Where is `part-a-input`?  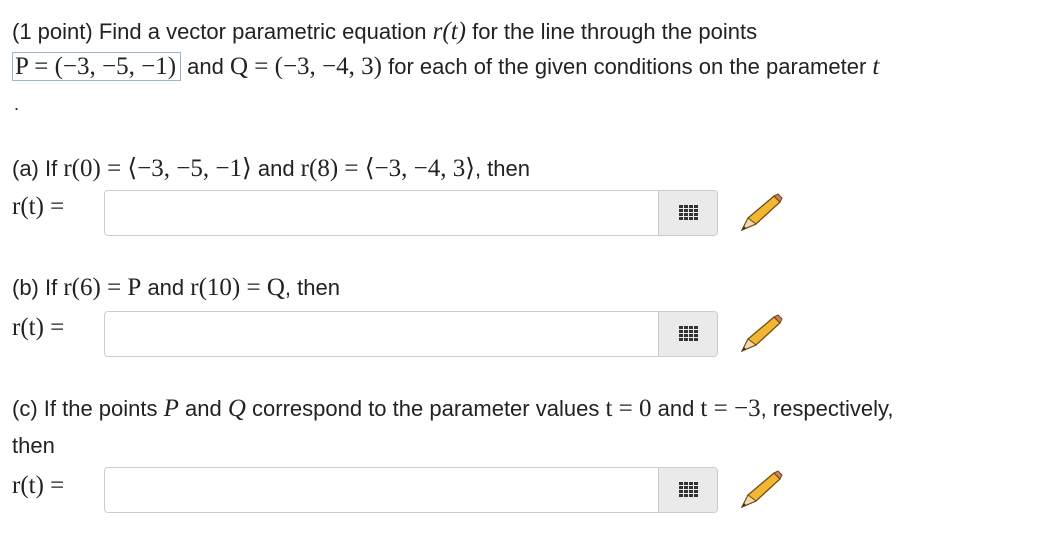
part-a-input is located at coordinates (382, 213).